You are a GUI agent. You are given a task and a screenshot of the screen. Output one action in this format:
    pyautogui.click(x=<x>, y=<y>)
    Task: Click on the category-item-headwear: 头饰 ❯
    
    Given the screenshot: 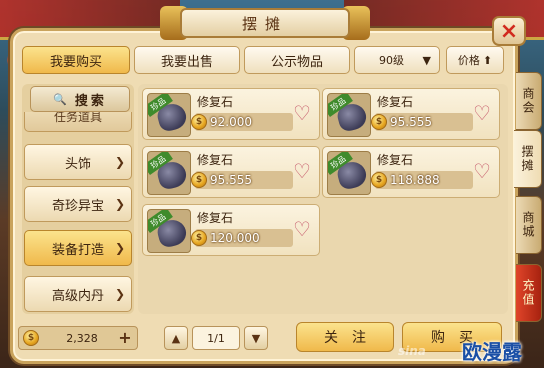 What is the action you would take?
    pyautogui.click(x=78, y=162)
    